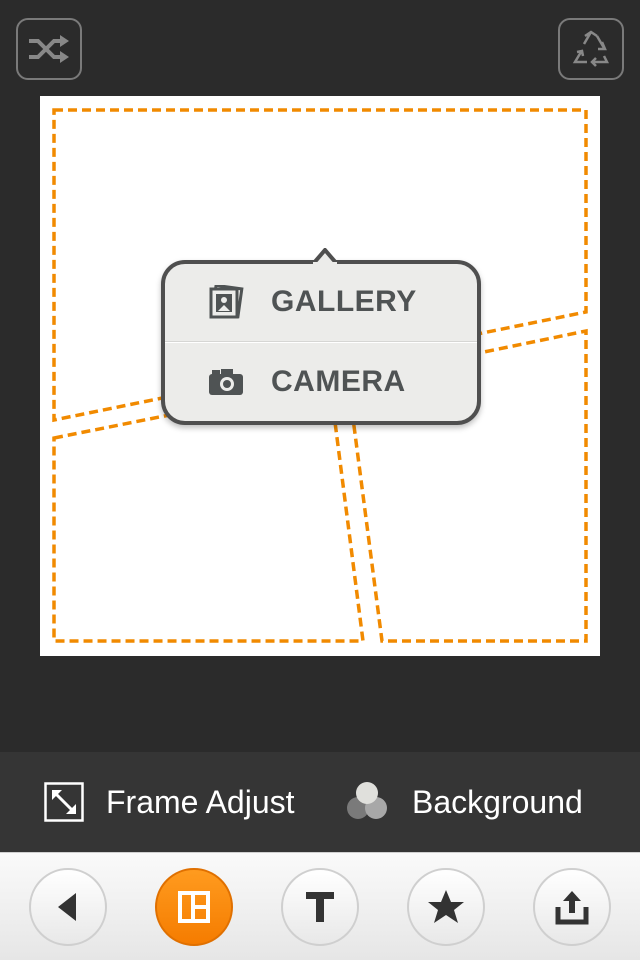  Describe the element at coordinates (325, 256) in the screenshot. I see `popover-arrow` at that location.